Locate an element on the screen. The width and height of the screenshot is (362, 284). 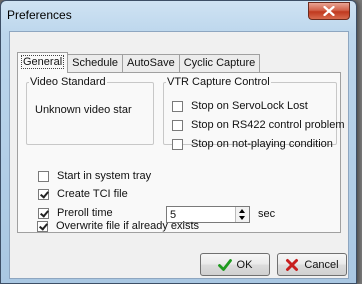
tab-label: Cyclic Capture is located at coordinates (219, 63).